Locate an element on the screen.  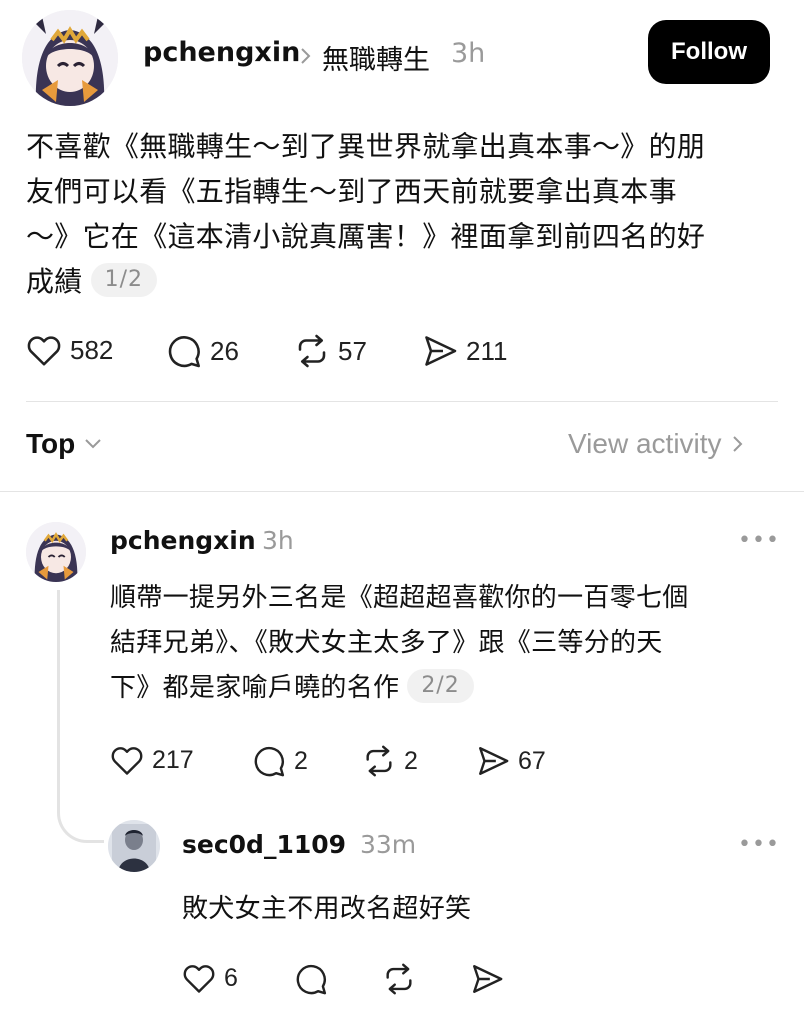
post-text-line: 不喜歡《無職轉生～到了異世界就拿出真本事～》的朋 is located at coordinates (366, 146).